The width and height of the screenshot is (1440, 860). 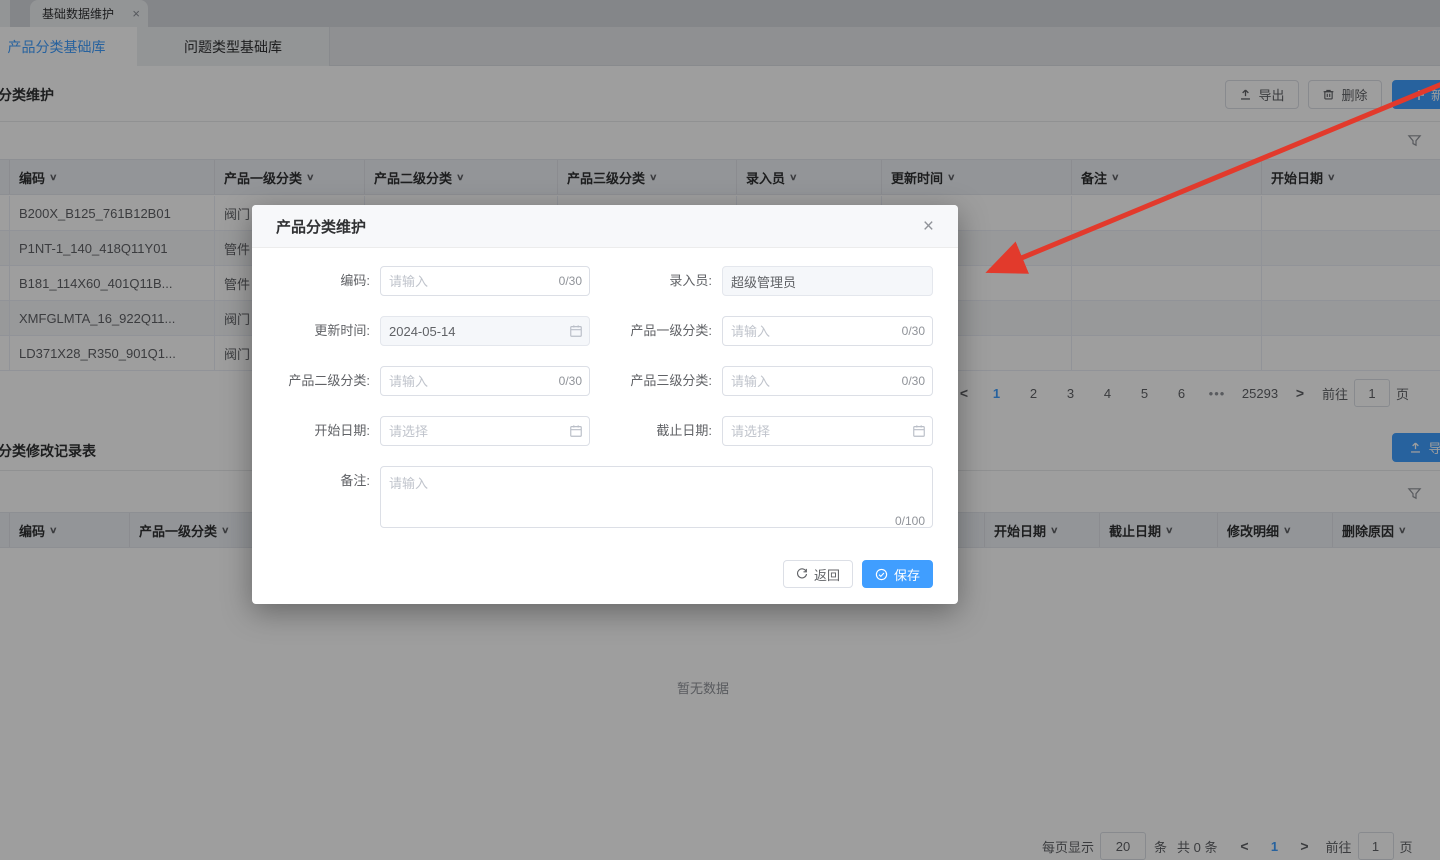 What do you see at coordinates (485, 431) in the screenshot?
I see `start-date-input` at bounding box center [485, 431].